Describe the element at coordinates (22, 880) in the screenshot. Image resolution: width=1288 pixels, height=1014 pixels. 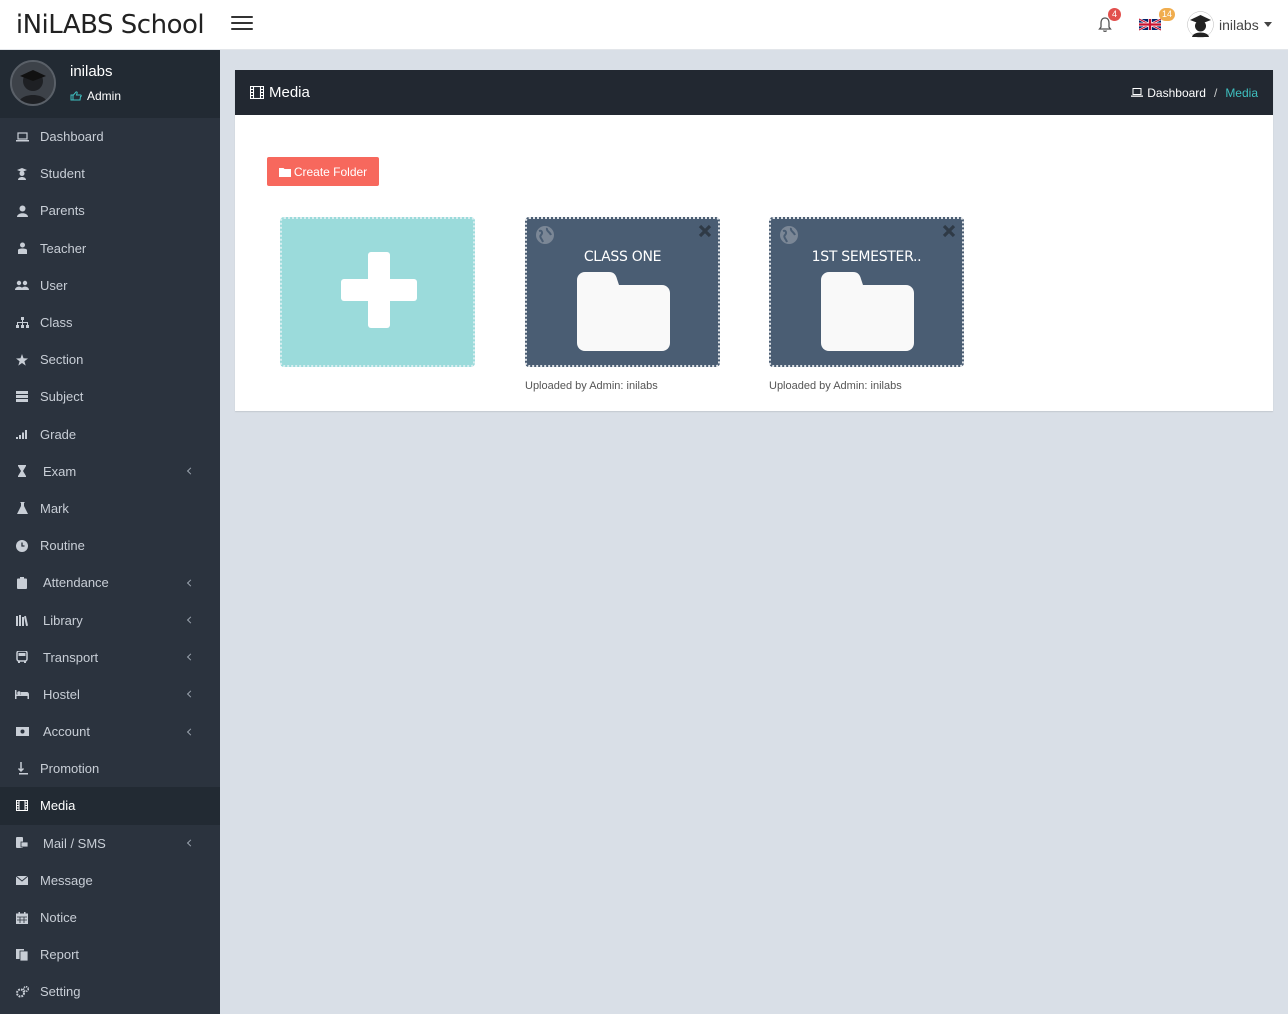
I see `envelope-icon` at that location.